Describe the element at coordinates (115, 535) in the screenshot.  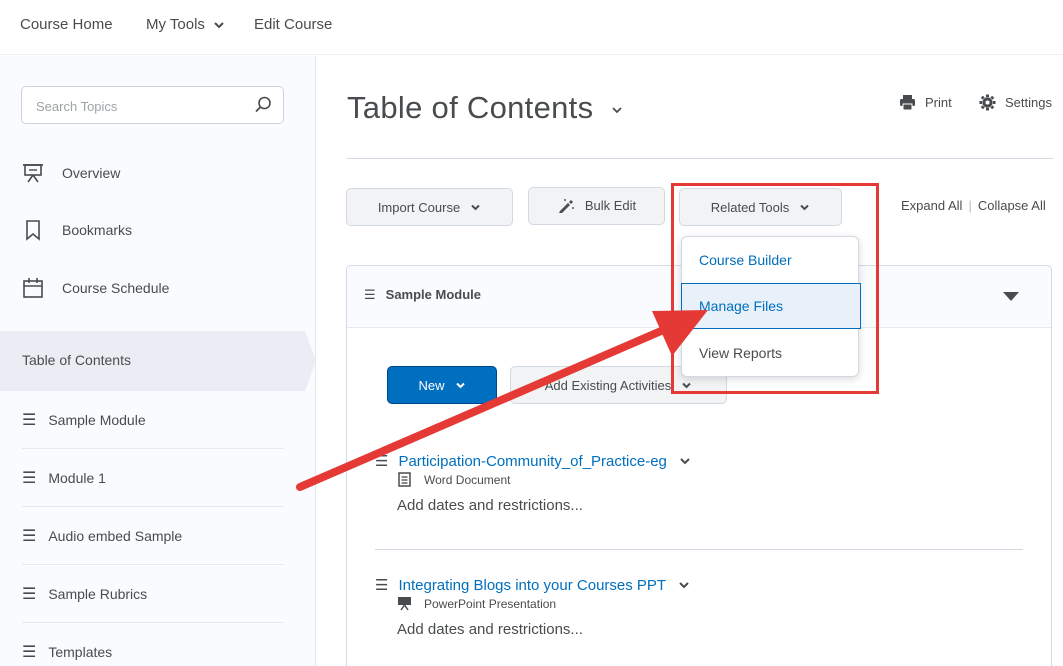
I see `sidebar-module-label: Audio embed Sample` at that location.